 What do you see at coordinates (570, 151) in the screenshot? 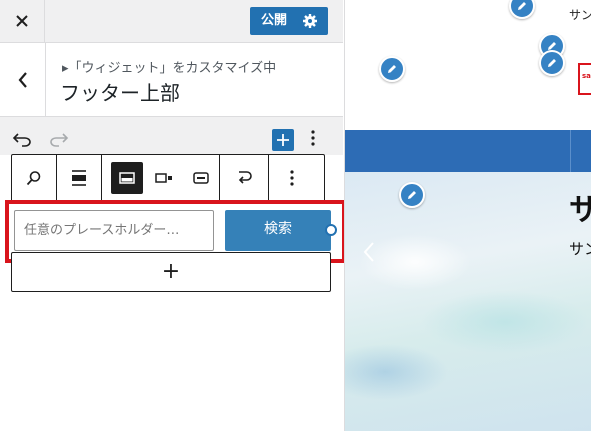
I see `nav-divider` at bounding box center [570, 151].